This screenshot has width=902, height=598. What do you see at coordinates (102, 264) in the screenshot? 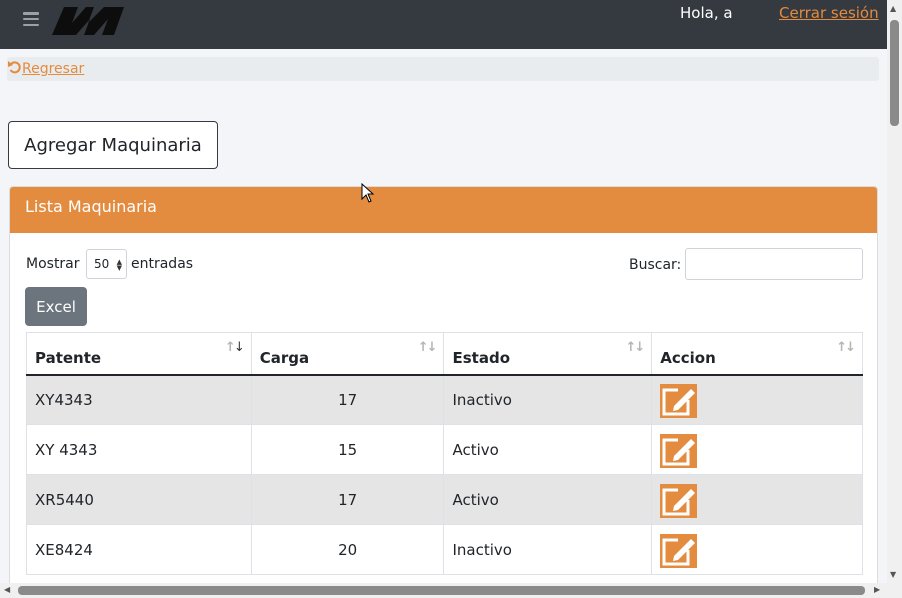
I see `page-length-value: 50` at bounding box center [102, 264].